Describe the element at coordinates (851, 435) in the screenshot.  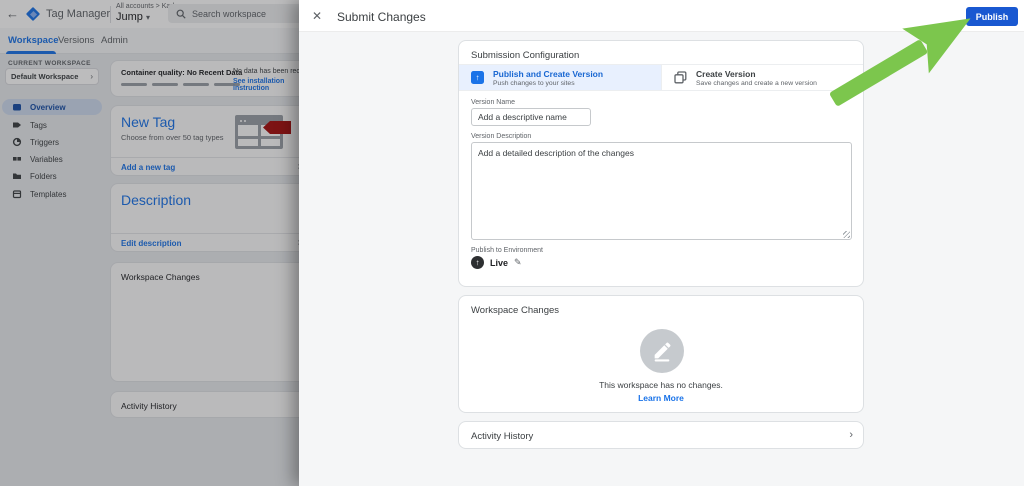
I see `chevron-right-icon: ›` at that location.